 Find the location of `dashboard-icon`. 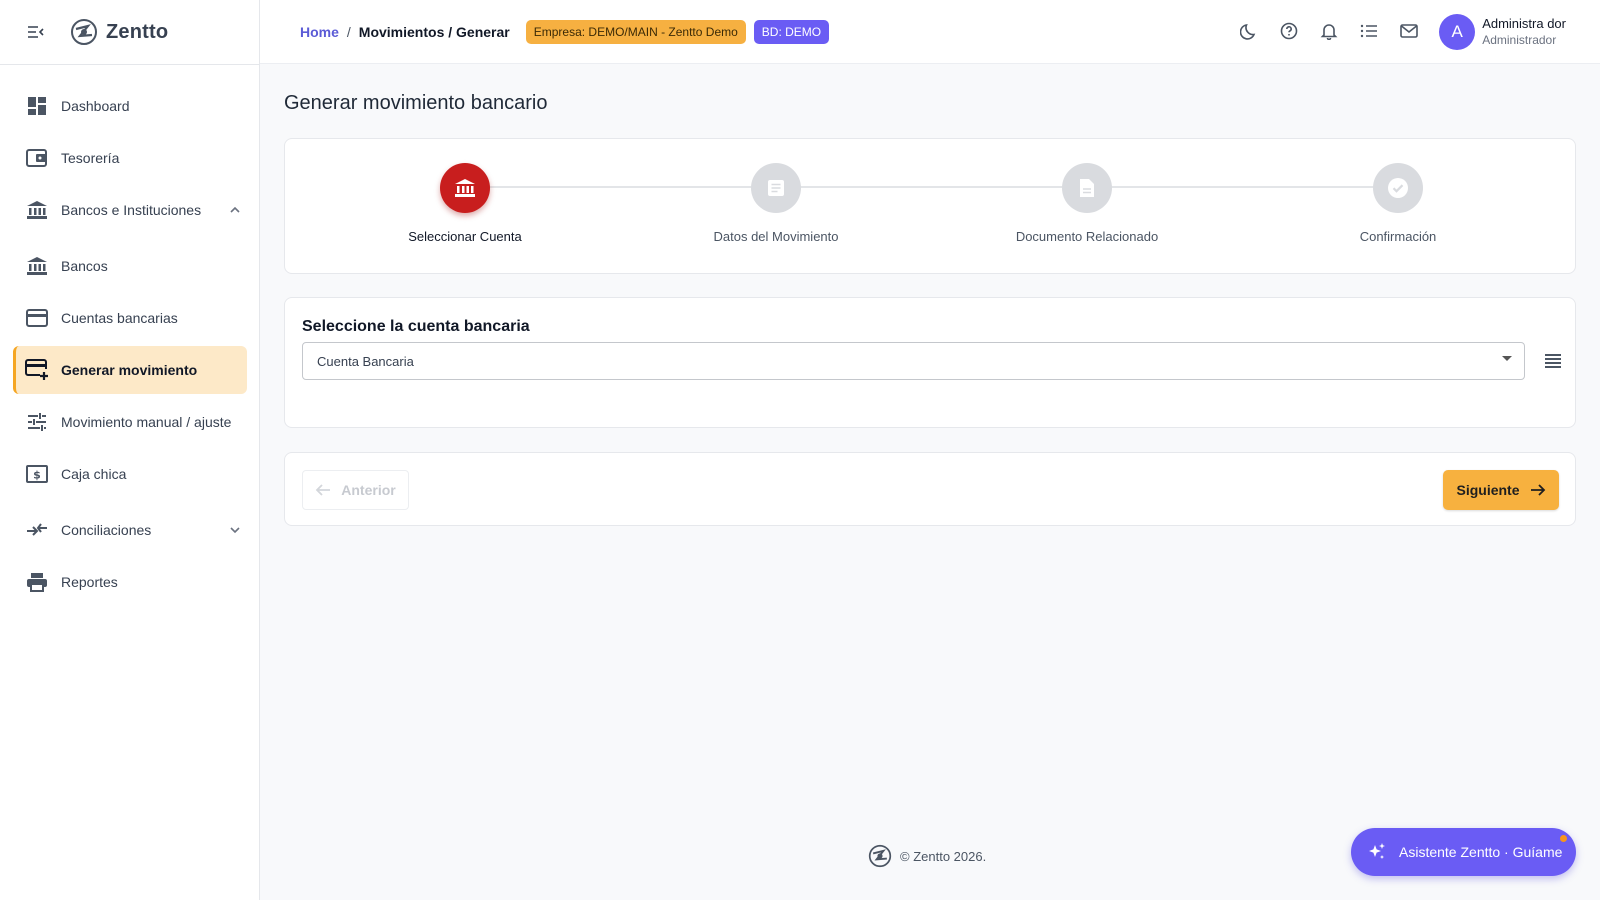

dashboard-icon is located at coordinates (37, 106).